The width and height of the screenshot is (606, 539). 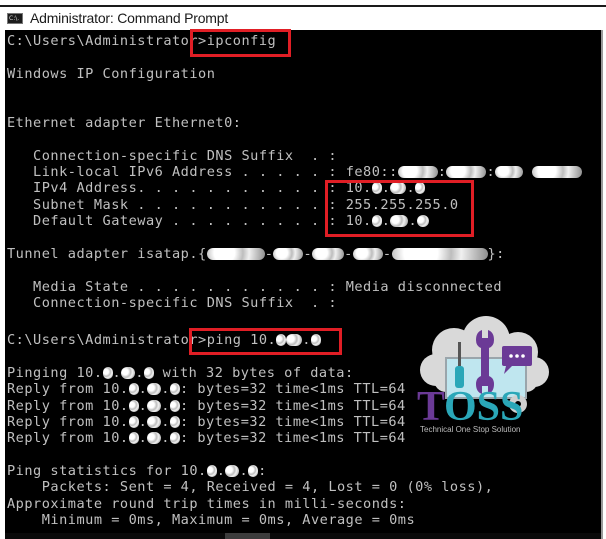 What do you see at coordinates (470, 429) in the screenshot?
I see `logo-tagline: Technical One Stop Solution` at bounding box center [470, 429].